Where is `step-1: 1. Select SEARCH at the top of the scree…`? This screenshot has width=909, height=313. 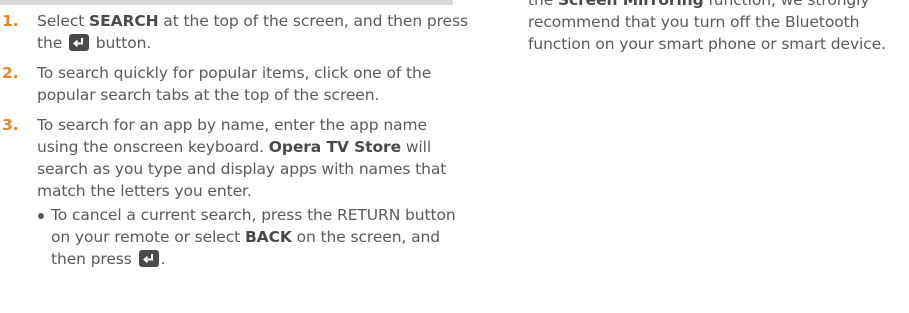
step-1: 1. Select SEARCH at the top of the scree… is located at coordinates (235, 32).